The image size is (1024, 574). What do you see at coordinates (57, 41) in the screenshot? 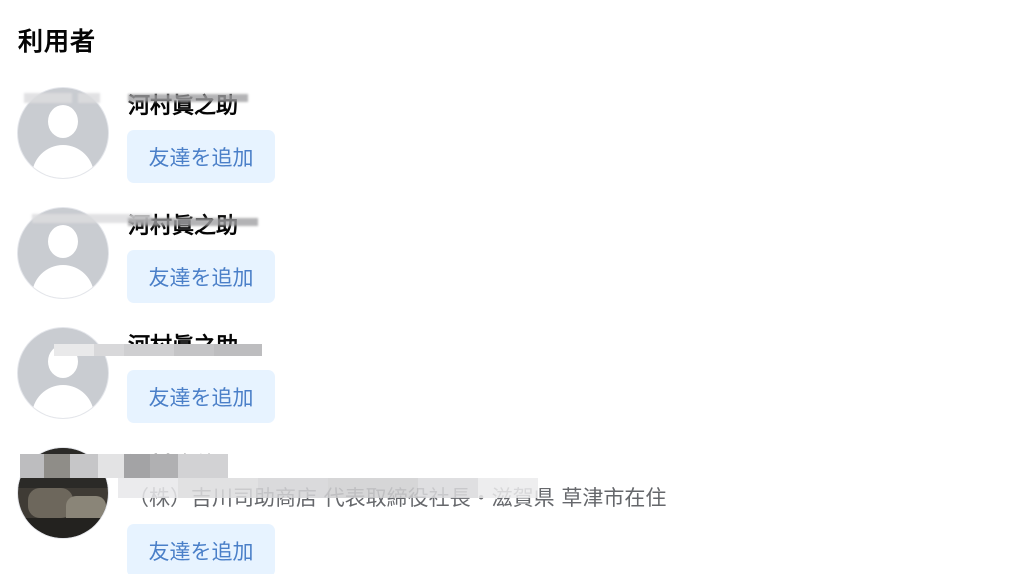
I see `section-title: 利用者` at bounding box center [57, 41].